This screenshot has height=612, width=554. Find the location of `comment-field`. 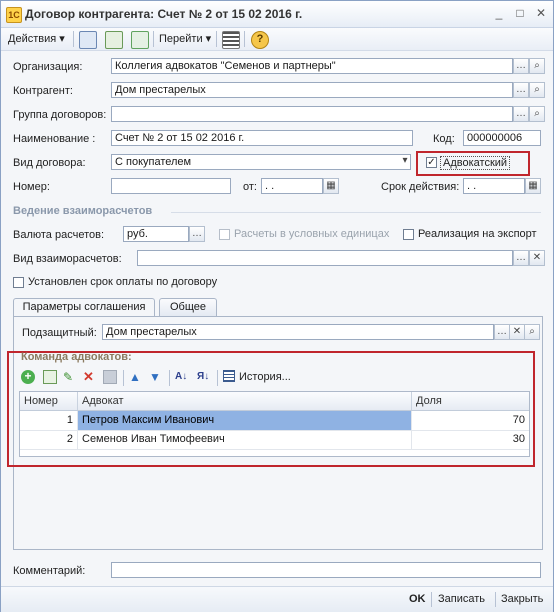

comment-field is located at coordinates (326, 570).